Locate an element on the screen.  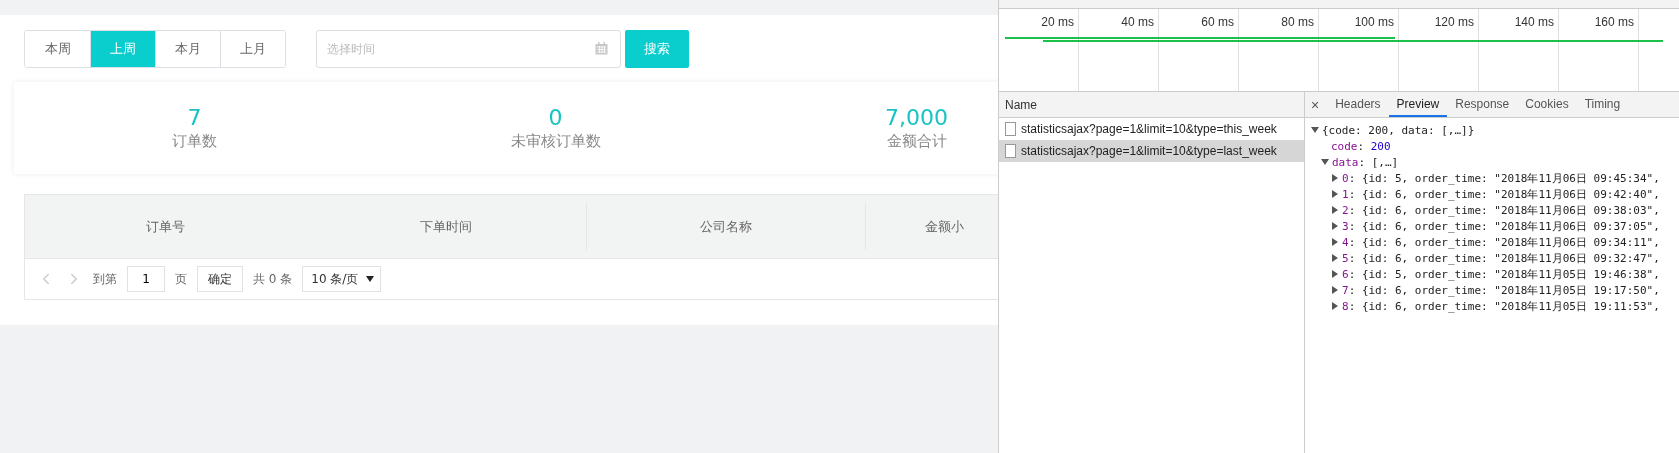
tick-label: 140 ms is located at coordinates (1534, 23).